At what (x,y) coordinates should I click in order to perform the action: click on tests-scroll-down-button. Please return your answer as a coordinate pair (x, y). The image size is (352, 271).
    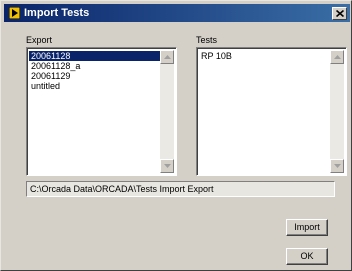
    Looking at the image, I should click on (337, 166).